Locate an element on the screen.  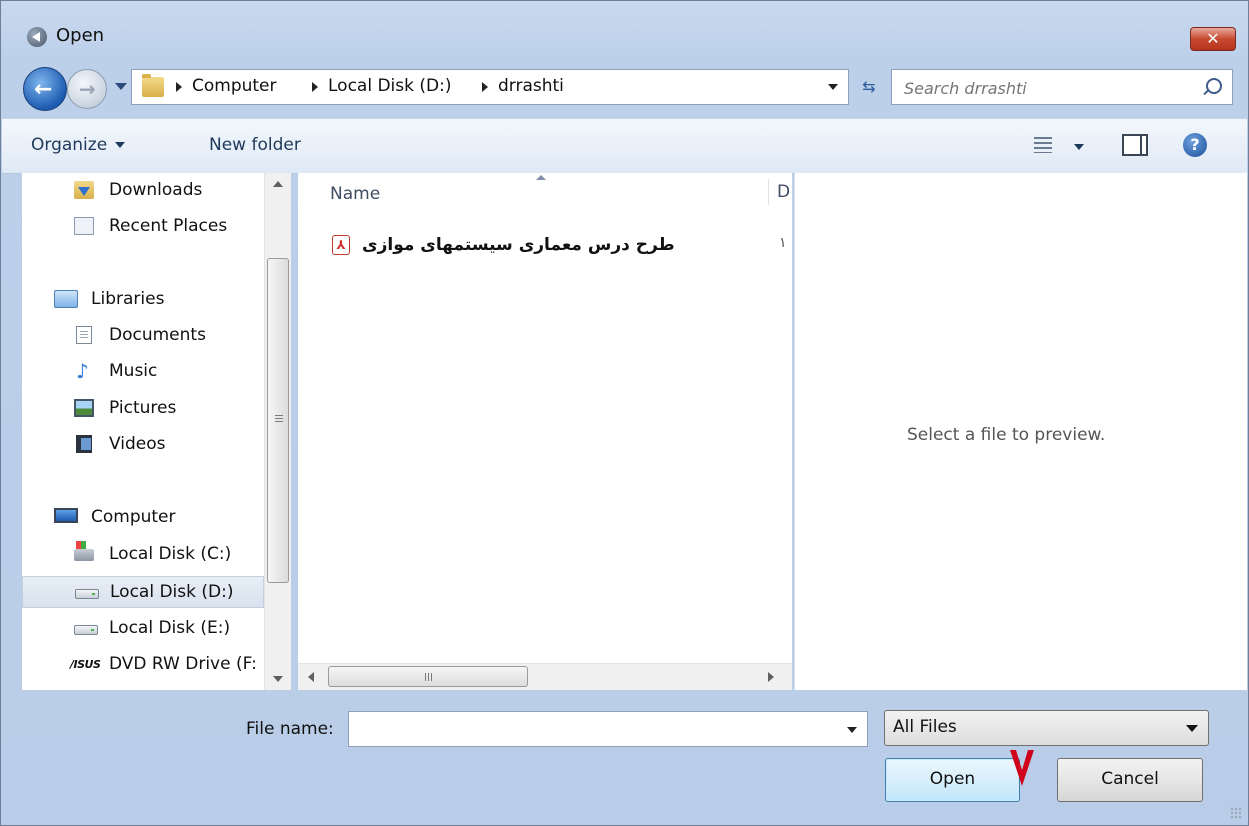
column-header-name: Name is located at coordinates (355, 194).